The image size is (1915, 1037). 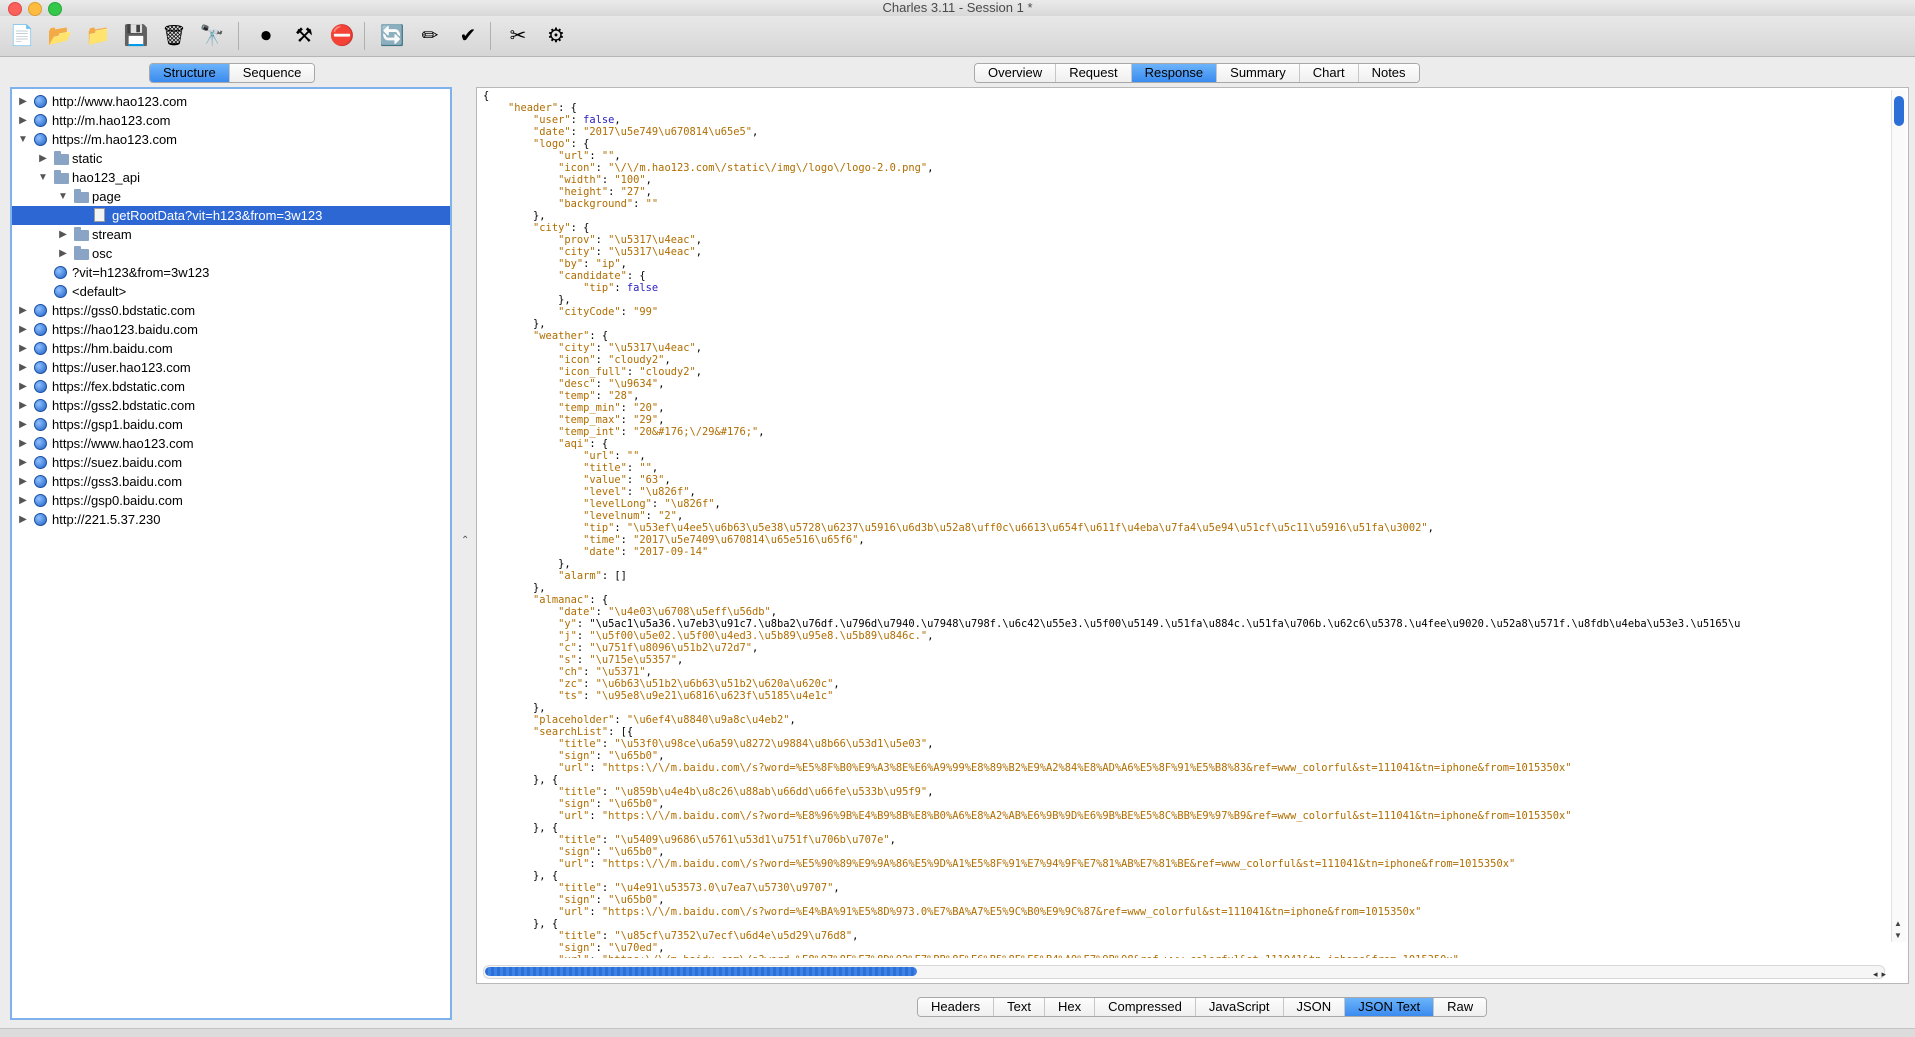 I want to click on window-title: Charles 3.11 - Session 1 *, so click(x=957, y=7).